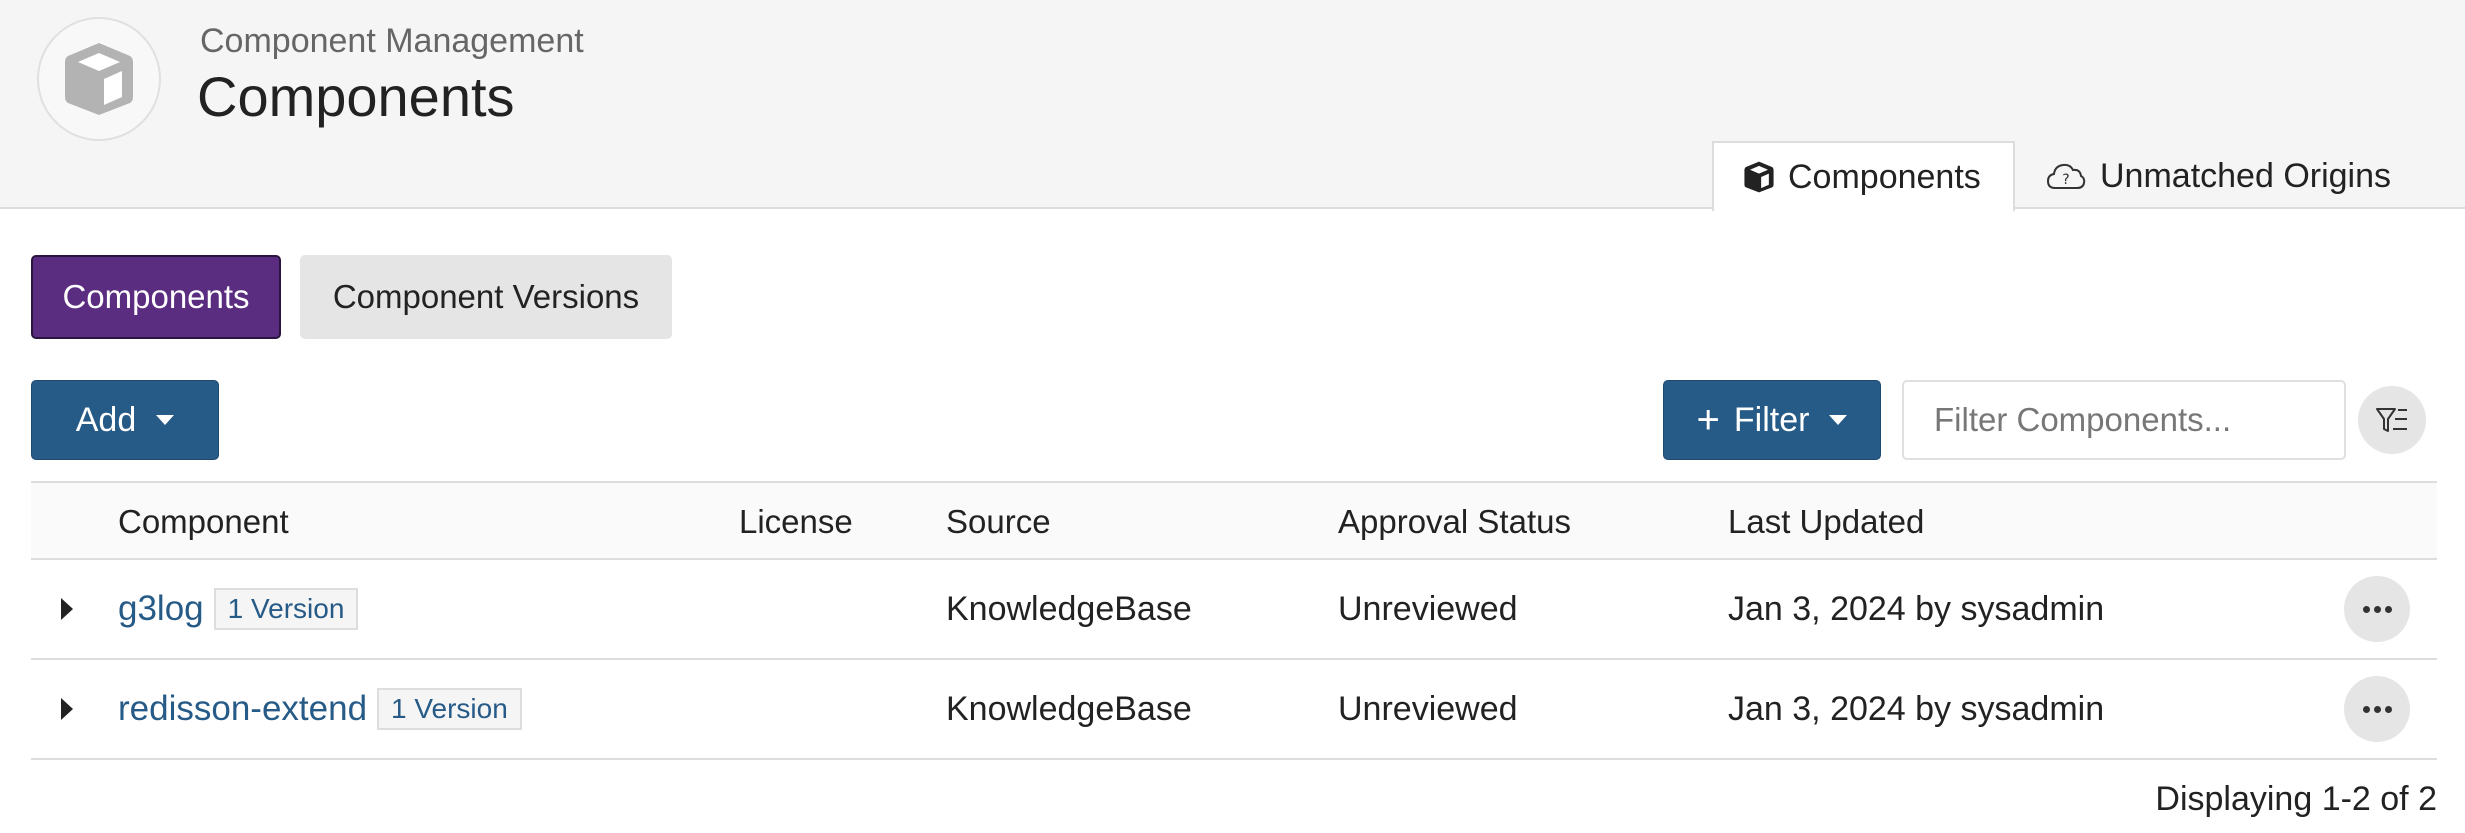 The height and width of the screenshot is (833, 2465). Describe the element at coordinates (106, 419) in the screenshot. I see `add-label: Add` at that location.